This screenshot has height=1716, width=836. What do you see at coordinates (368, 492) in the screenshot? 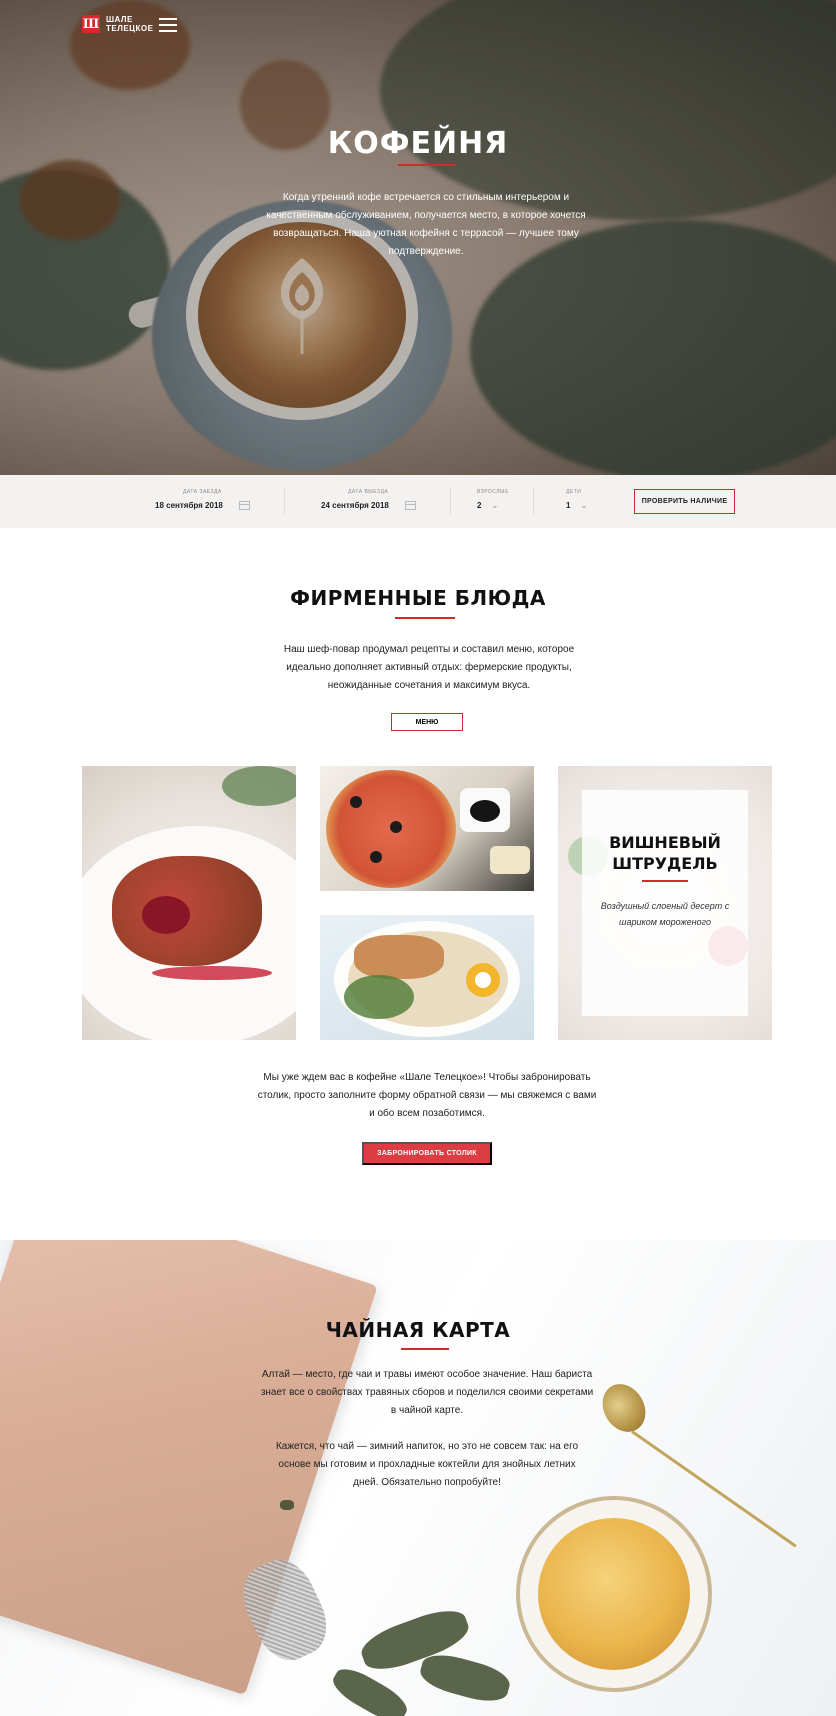
I see `departure-date-label: Дата выезда` at bounding box center [368, 492].